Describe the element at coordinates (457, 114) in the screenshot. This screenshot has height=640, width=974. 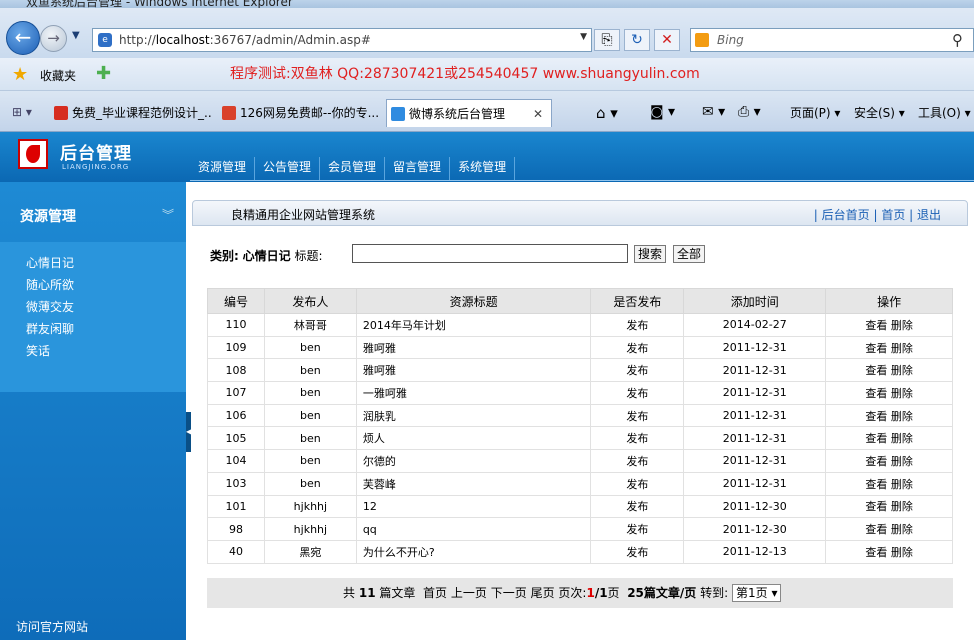
I see `tab-label: 微博系统后台管理` at that location.